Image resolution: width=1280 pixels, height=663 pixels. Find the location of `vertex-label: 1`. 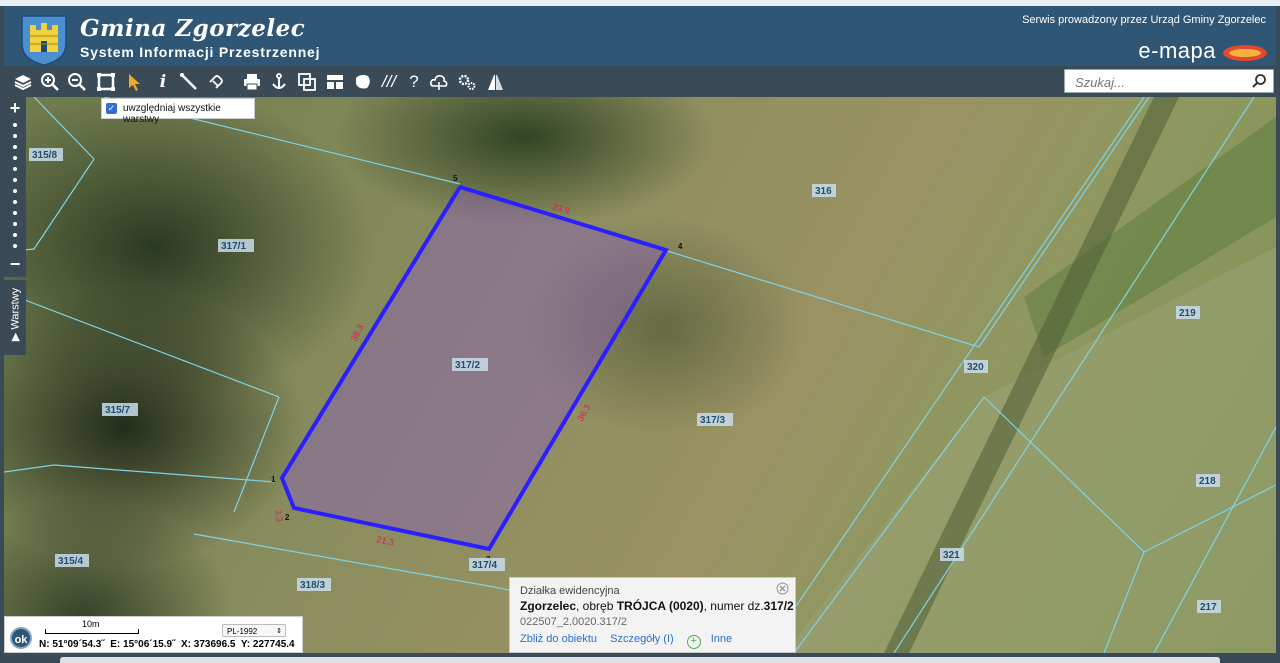

vertex-label: 1 is located at coordinates (273, 479).